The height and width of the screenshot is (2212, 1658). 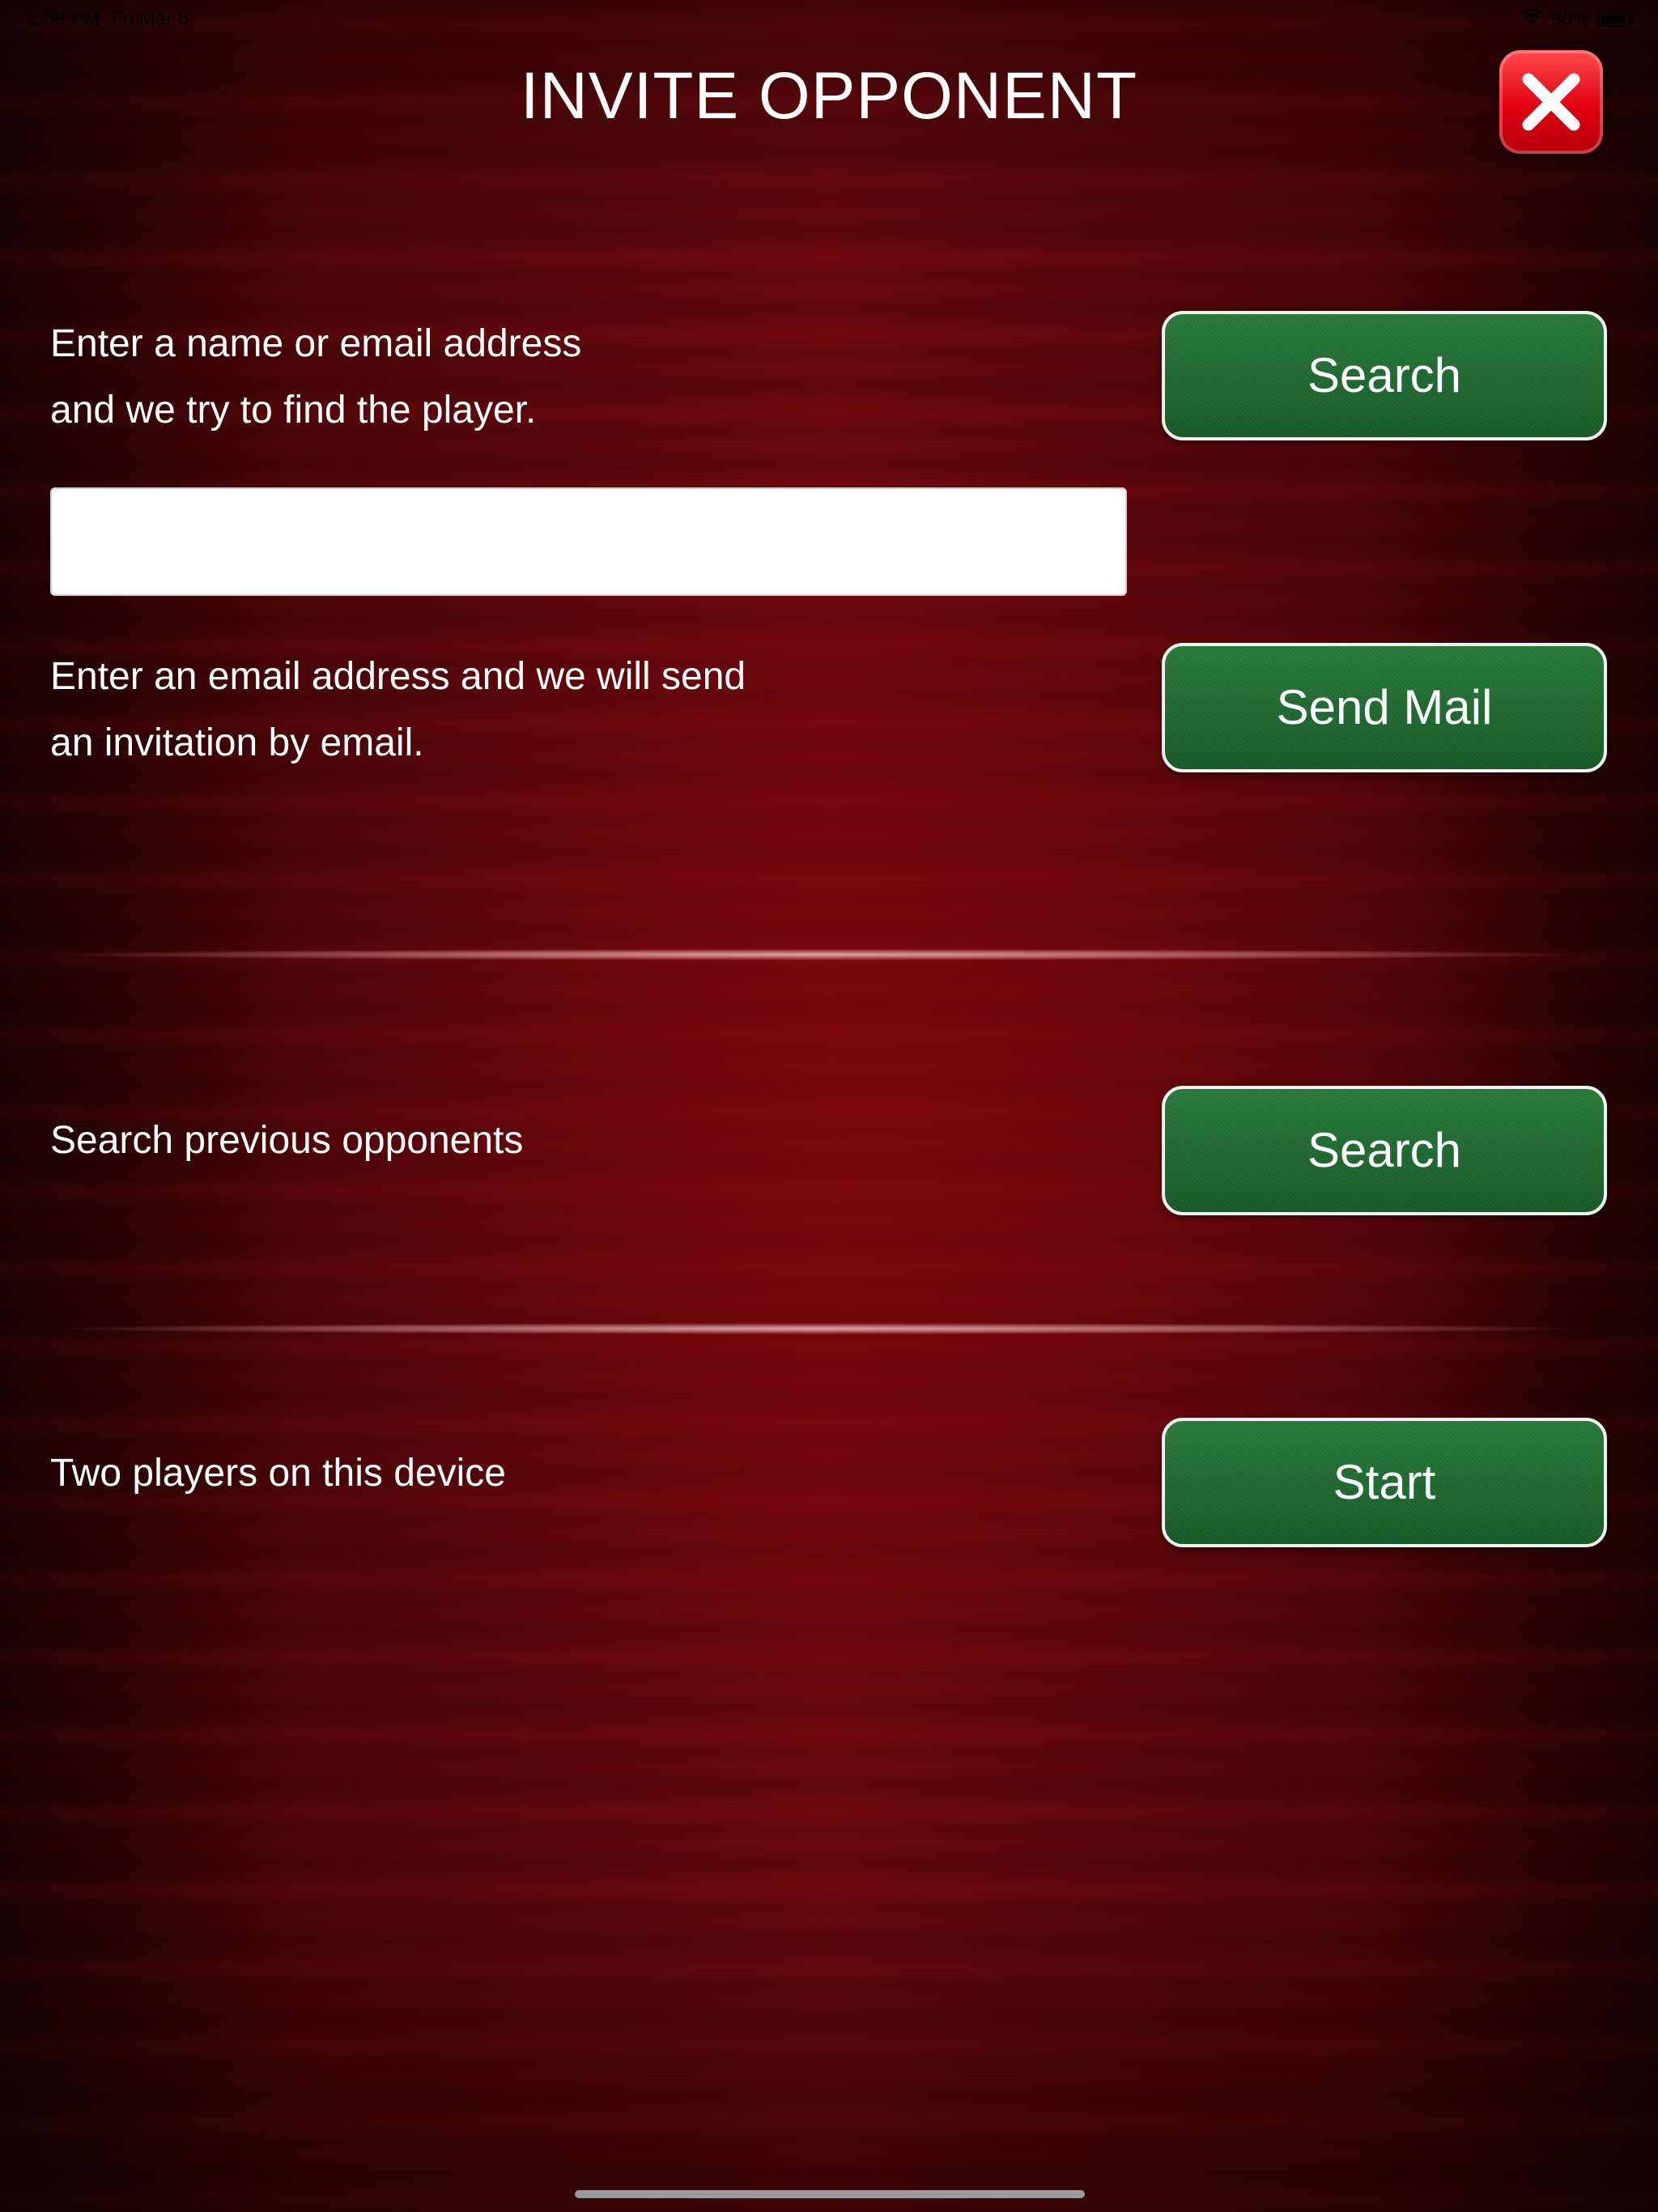 What do you see at coordinates (588, 542) in the screenshot?
I see `player-search-input` at bounding box center [588, 542].